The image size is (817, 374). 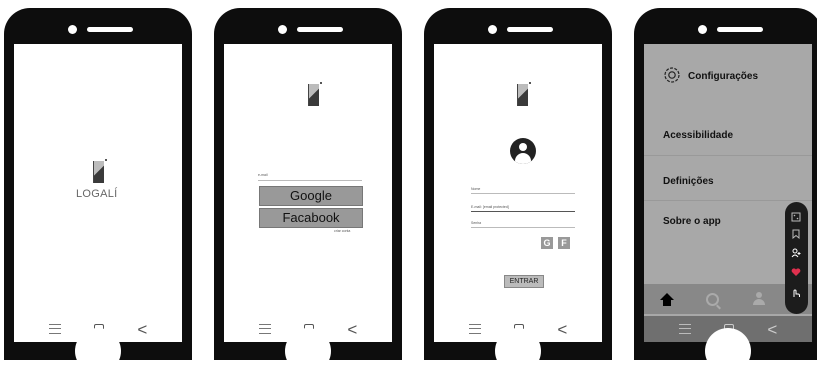 What do you see at coordinates (692, 221) in the screenshot?
I see `menu-item-about: Sobre o app` at bounding box center [692, 221].